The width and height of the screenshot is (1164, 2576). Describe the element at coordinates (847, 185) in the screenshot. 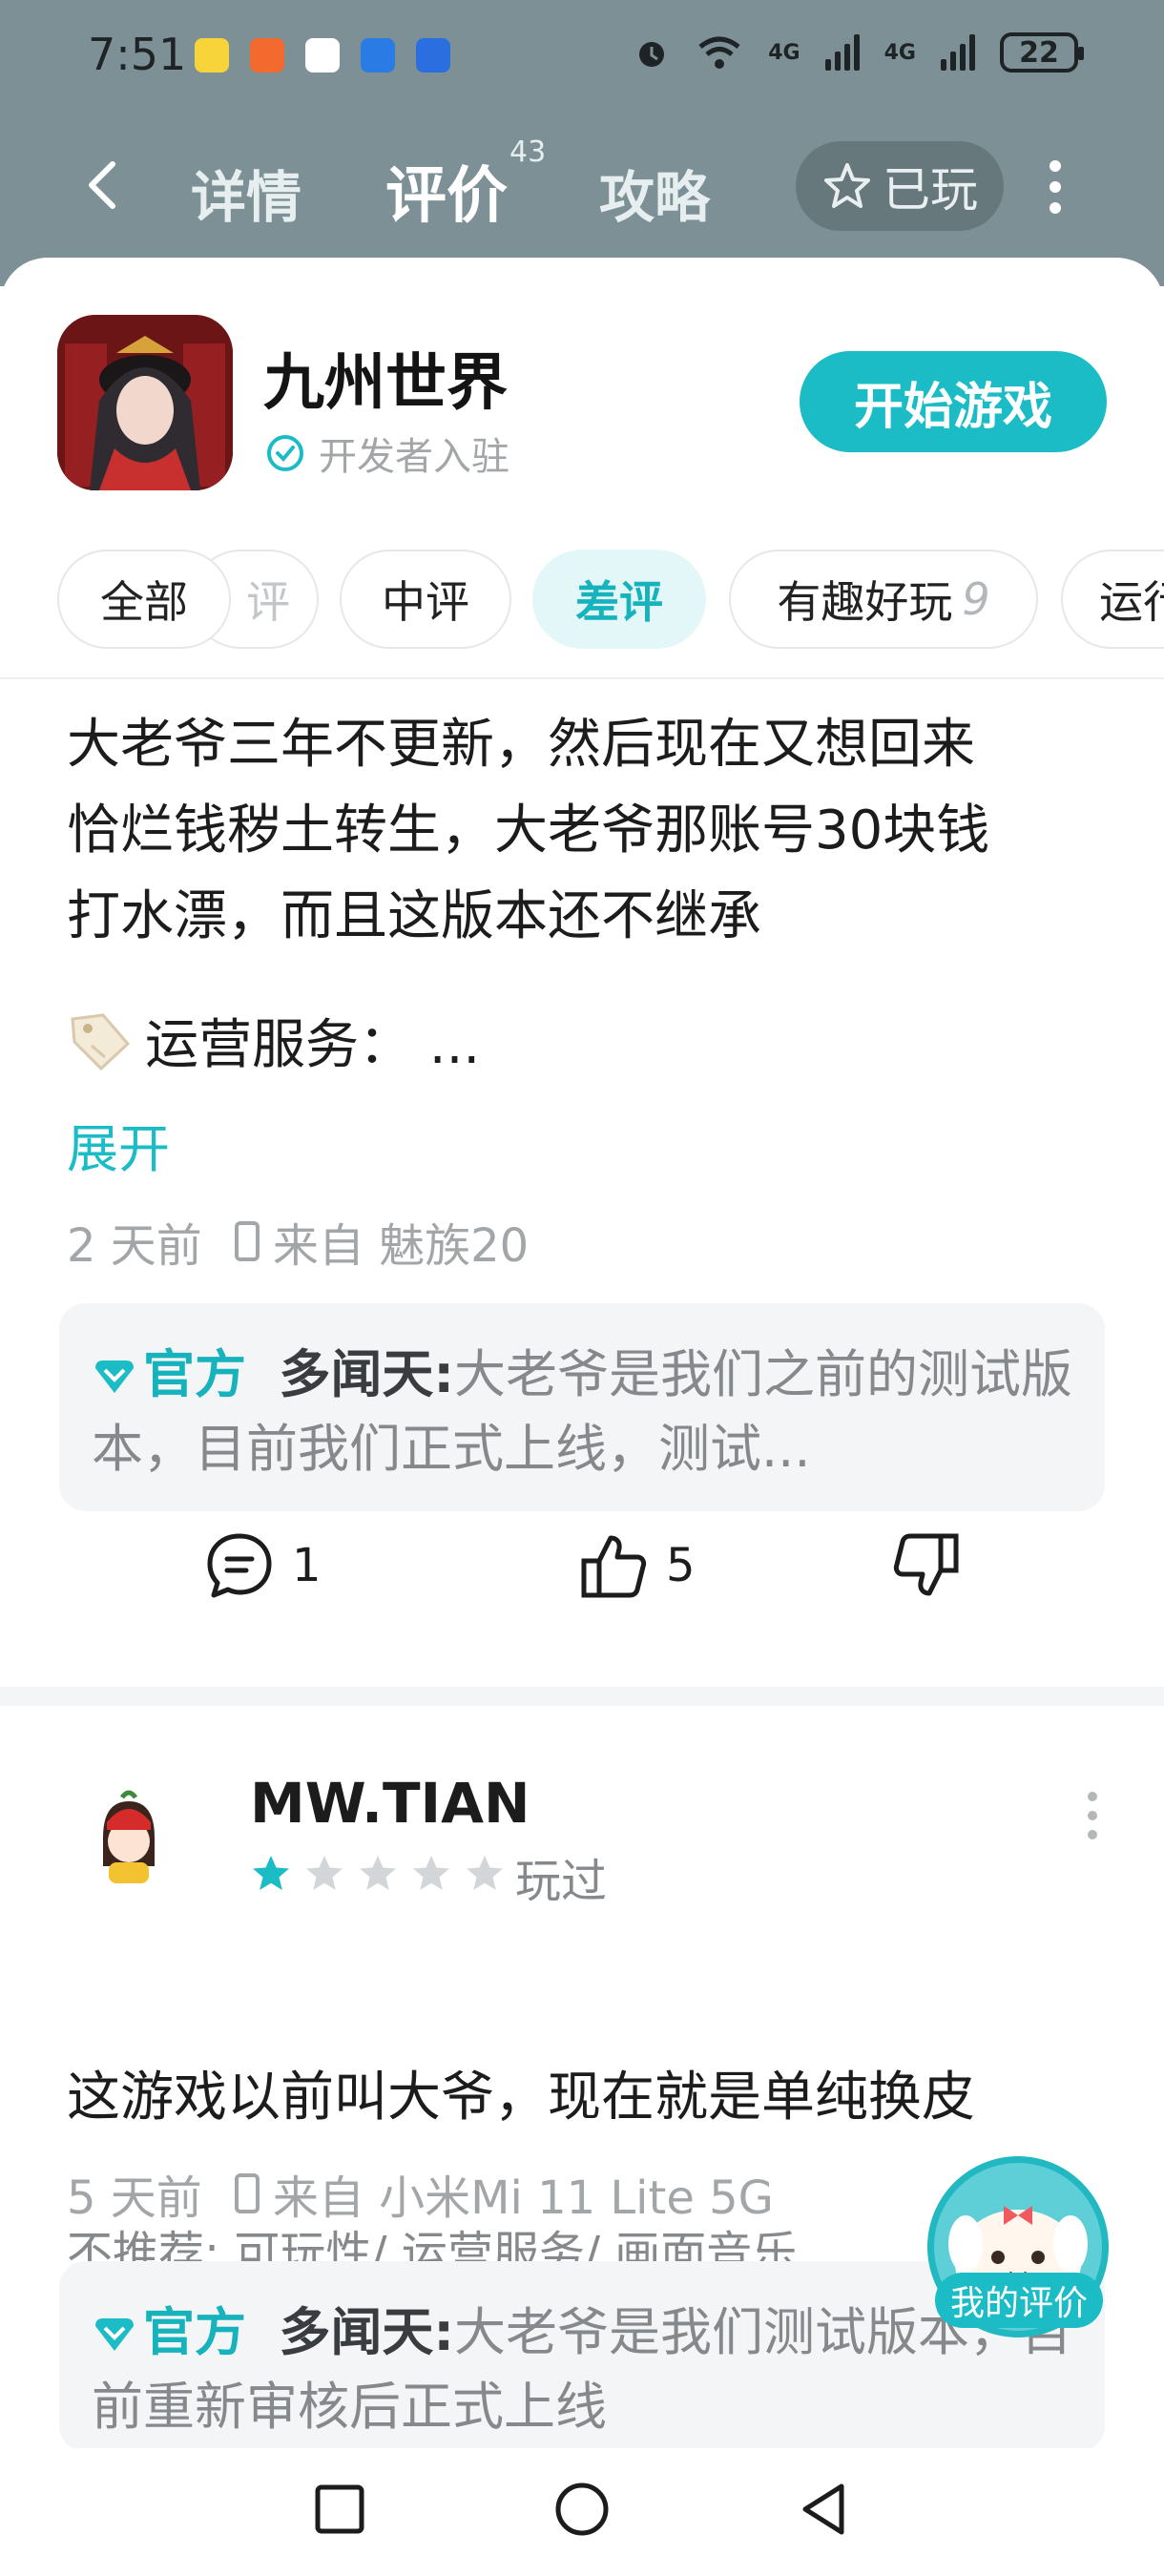

I see `star-outline-icon` at that location.